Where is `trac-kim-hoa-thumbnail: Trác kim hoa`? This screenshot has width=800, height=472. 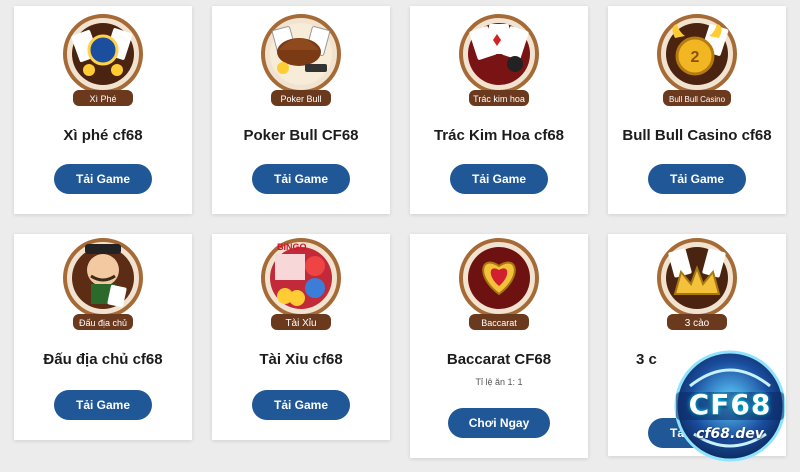
trac-kim-hoa-thumbnail: Trác kim hoa is located at coordinates (499, 60).